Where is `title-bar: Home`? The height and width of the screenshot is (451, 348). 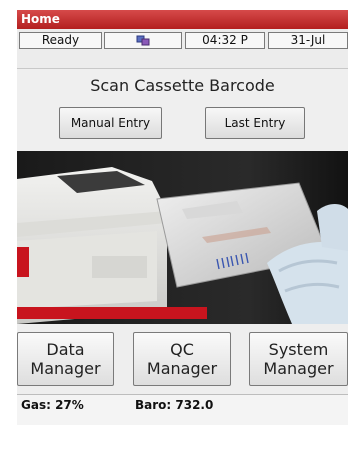
title-bar: Home is located at coordinates (182, 19).